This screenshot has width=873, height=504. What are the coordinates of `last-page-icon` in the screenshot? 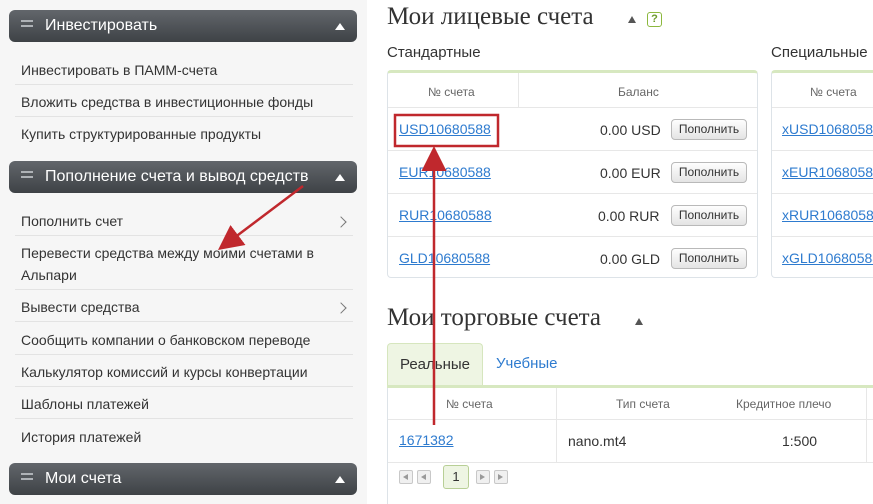 It's located at (501, 477).